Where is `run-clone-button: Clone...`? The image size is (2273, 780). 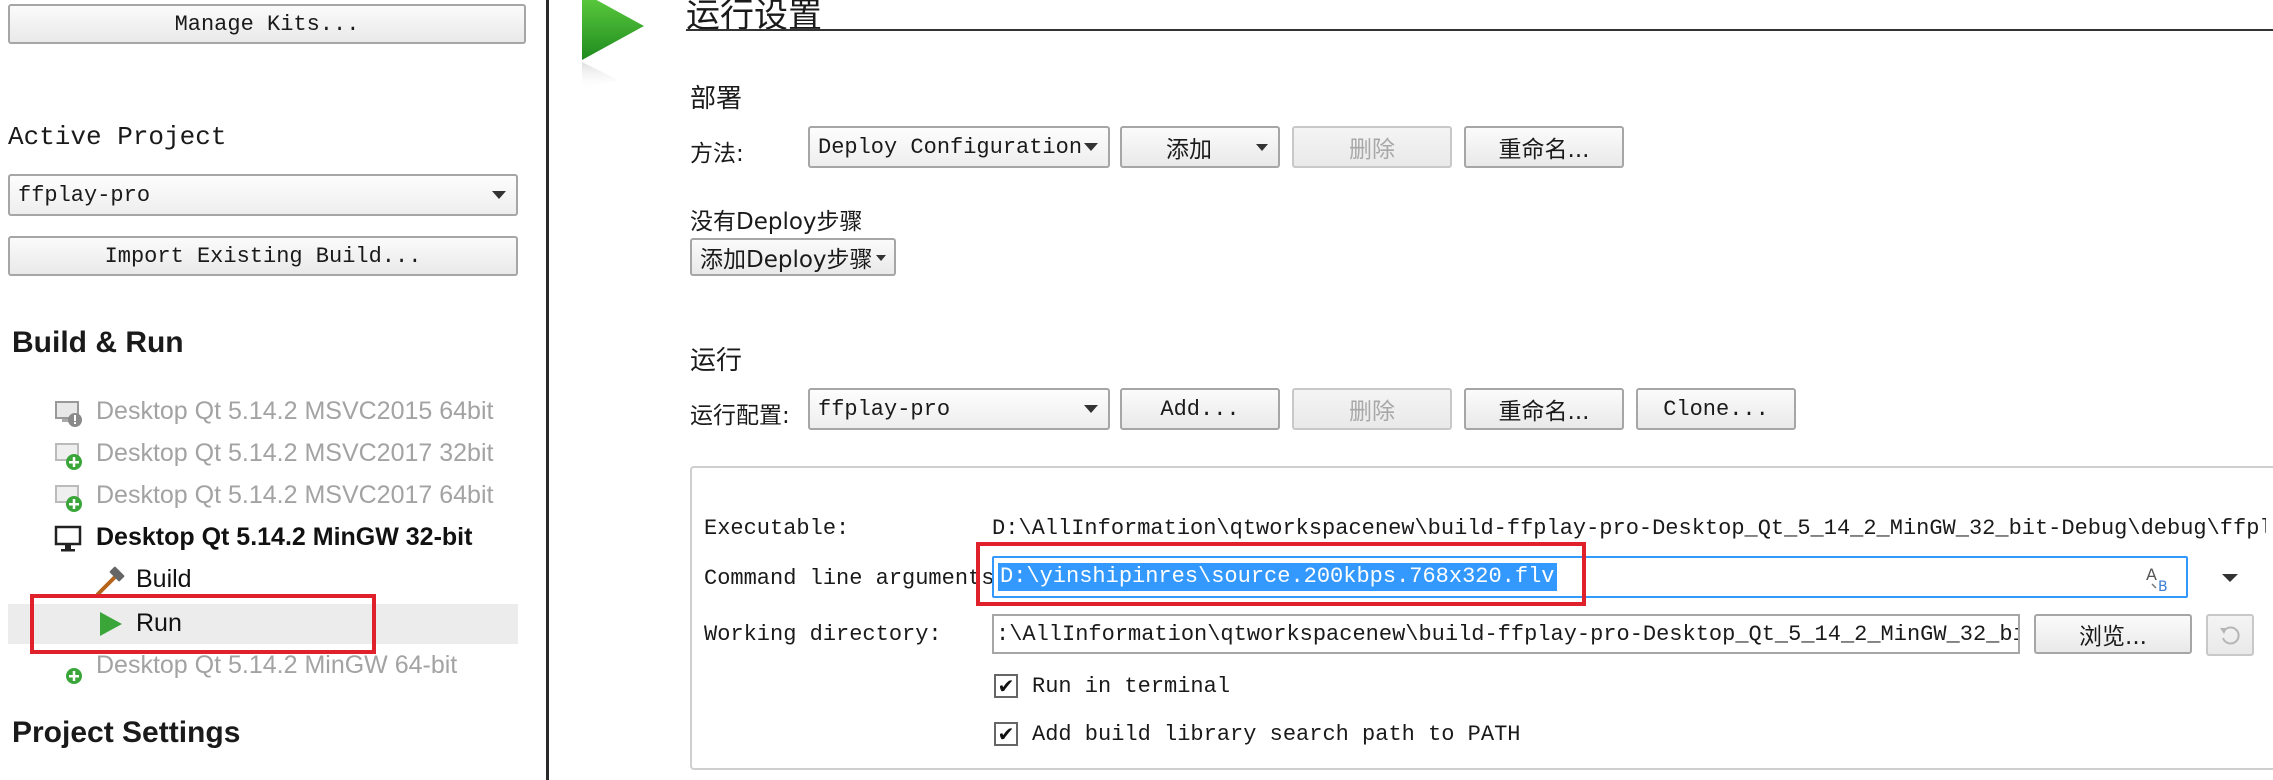 run-clone-button: Clone... is located at coordinates (1716, 409).